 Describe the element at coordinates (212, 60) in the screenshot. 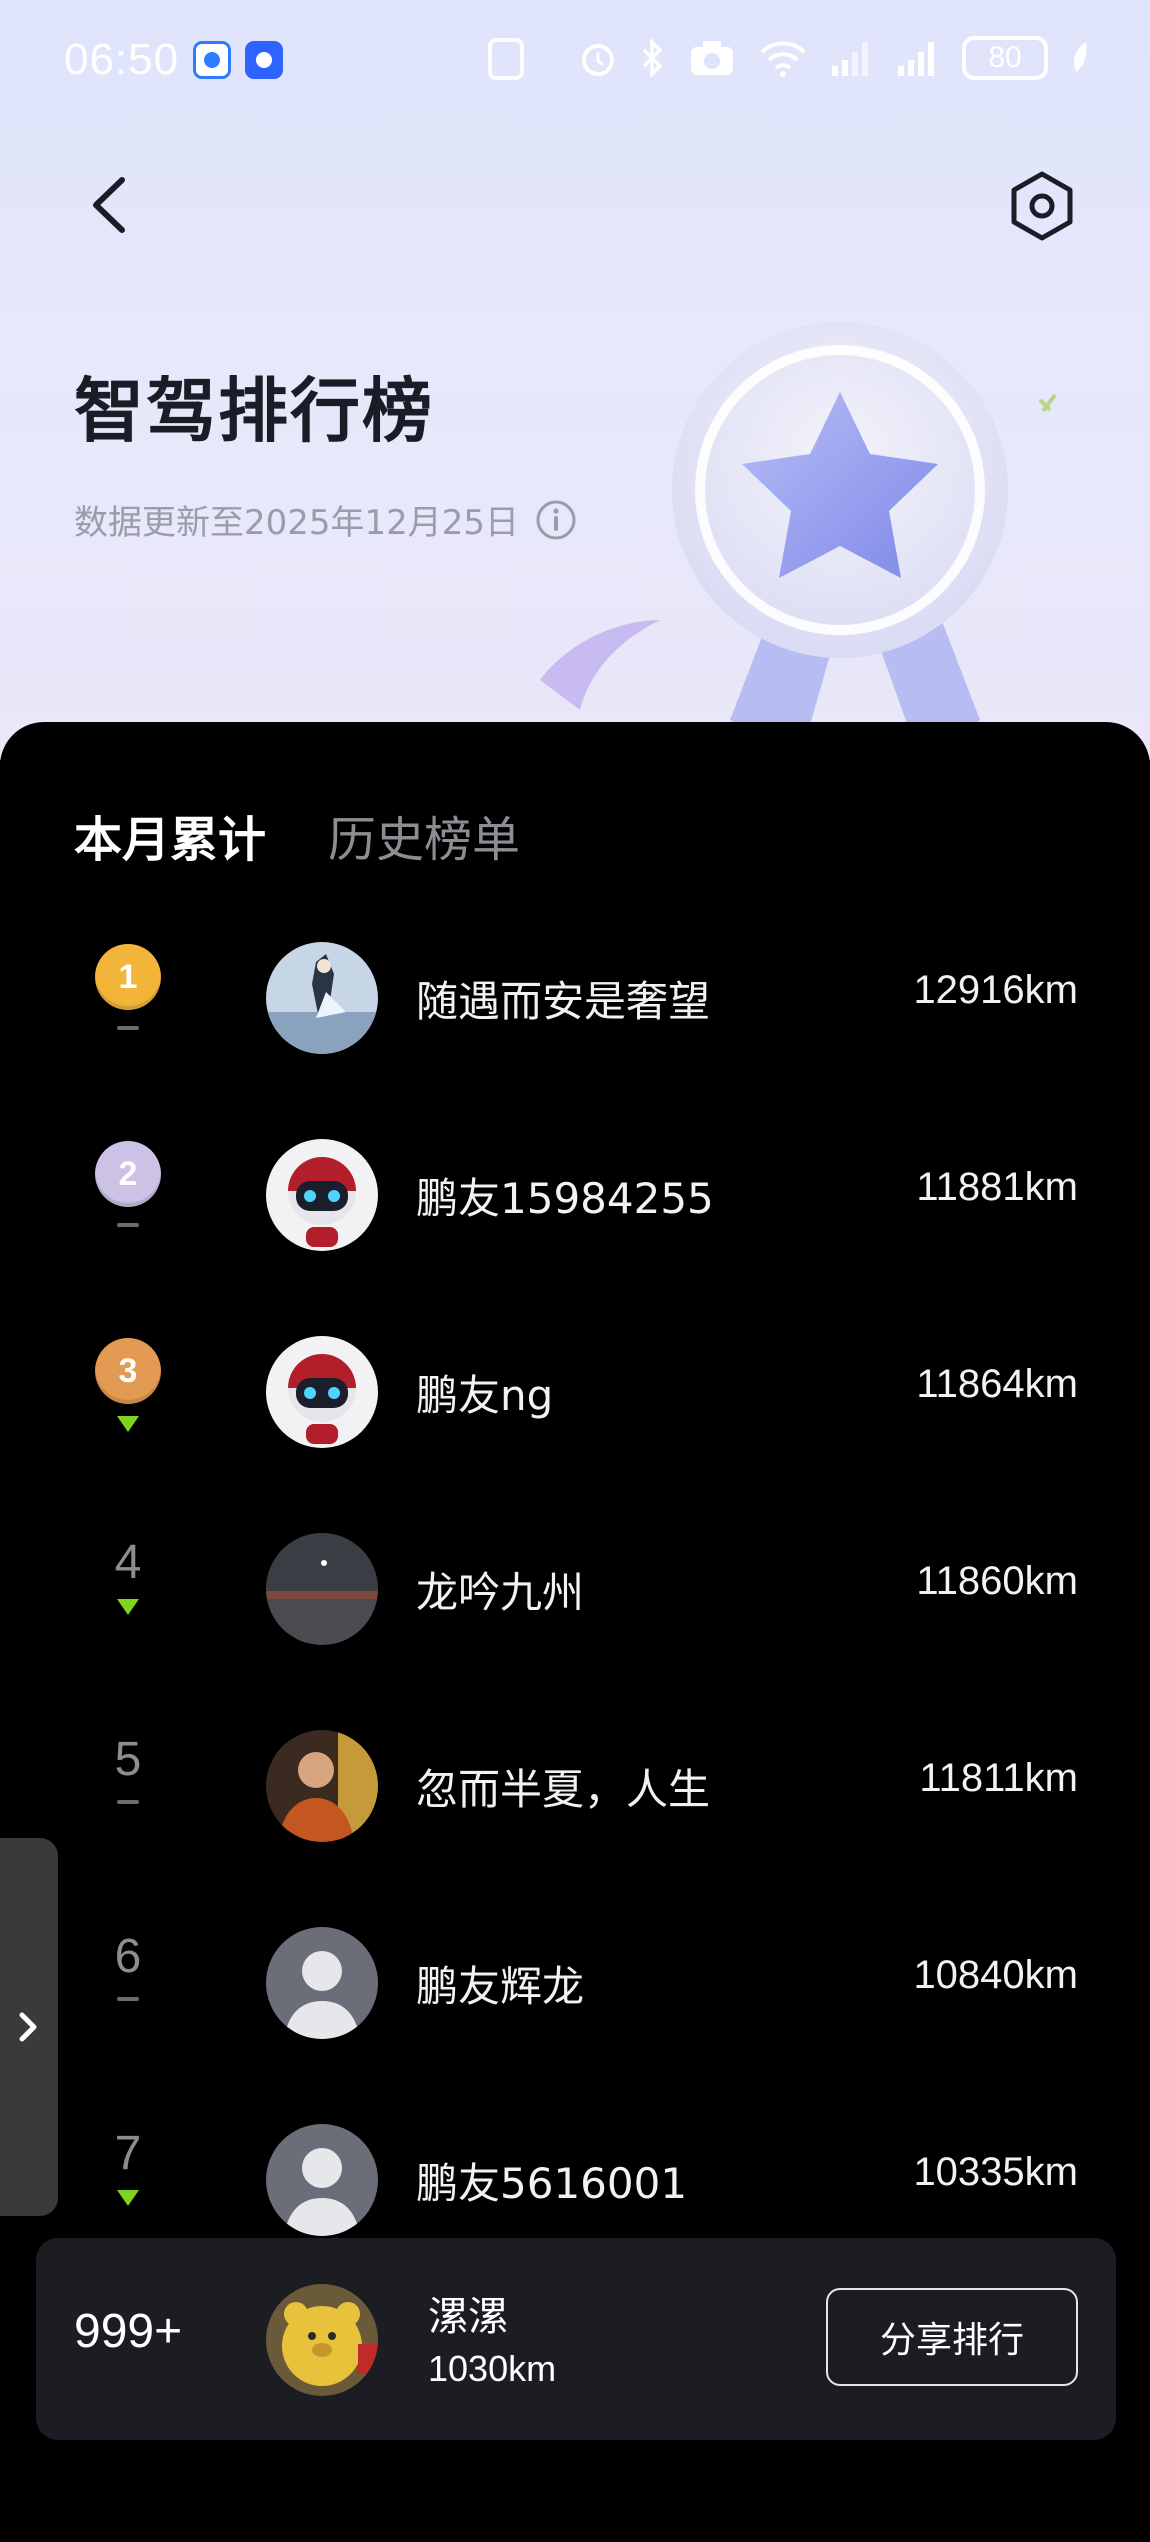

I see `chat-app-icon` at that location.